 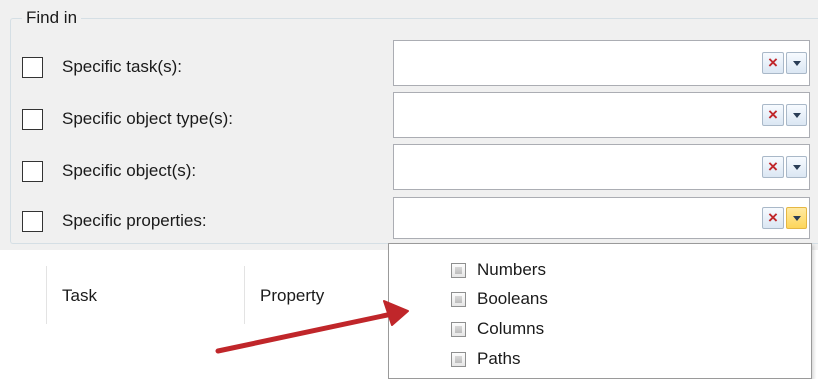 I want to click on annotation-arrow-icon, so click(x=312, y=327).